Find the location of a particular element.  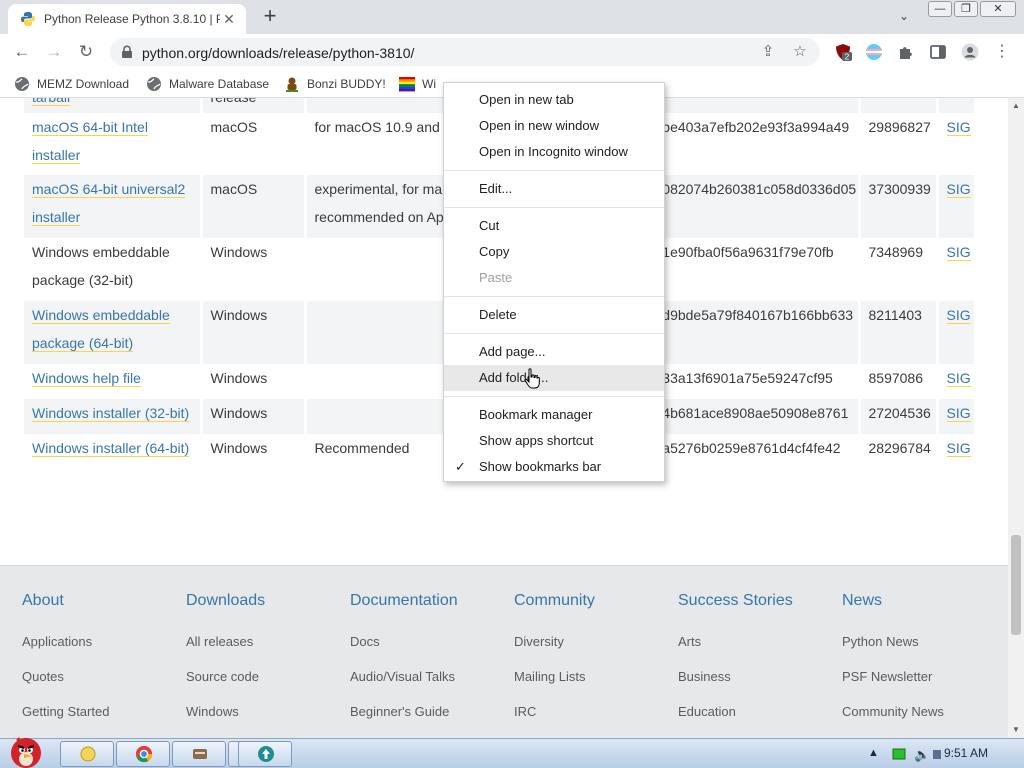

bookmark-bonzi-buddy: Bonzi BUDDY! is located at coordinates (335, 84).